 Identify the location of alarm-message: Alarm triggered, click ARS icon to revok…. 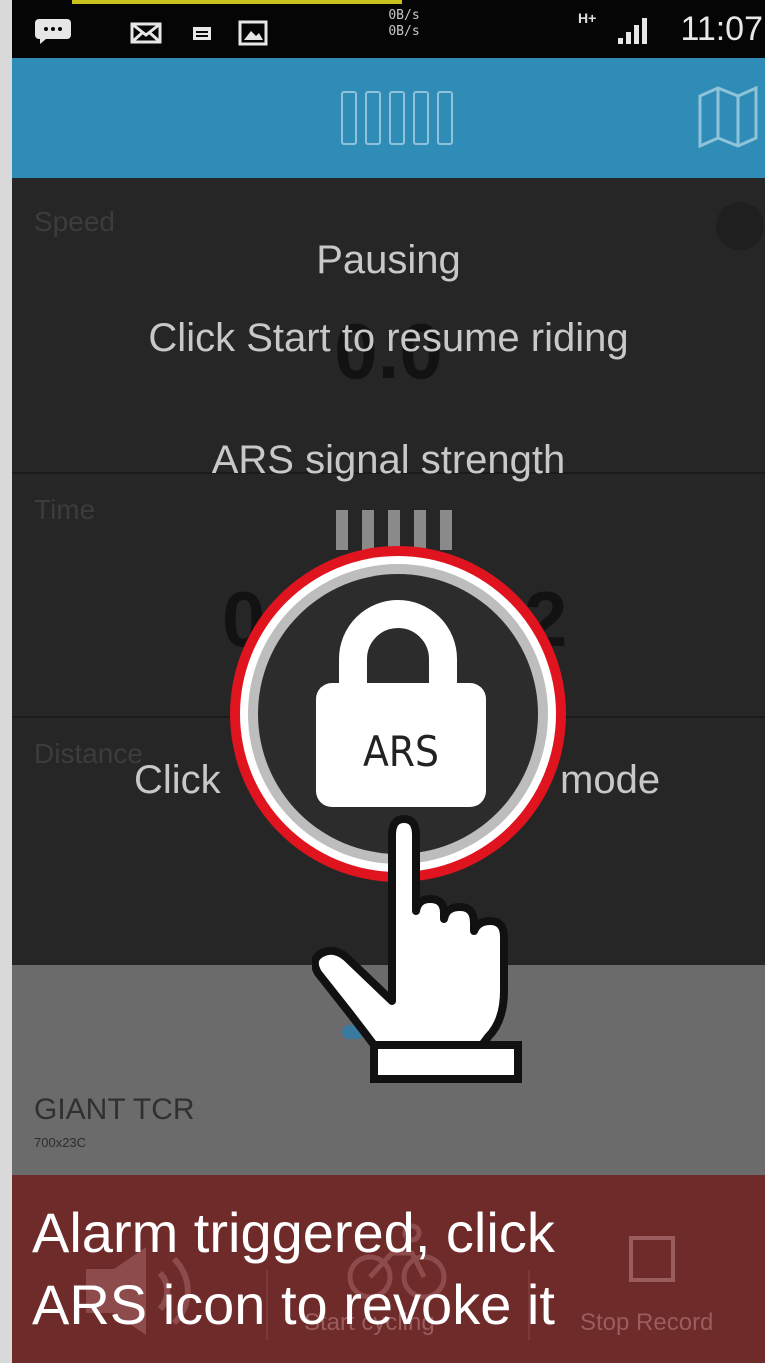
(392, 1269).